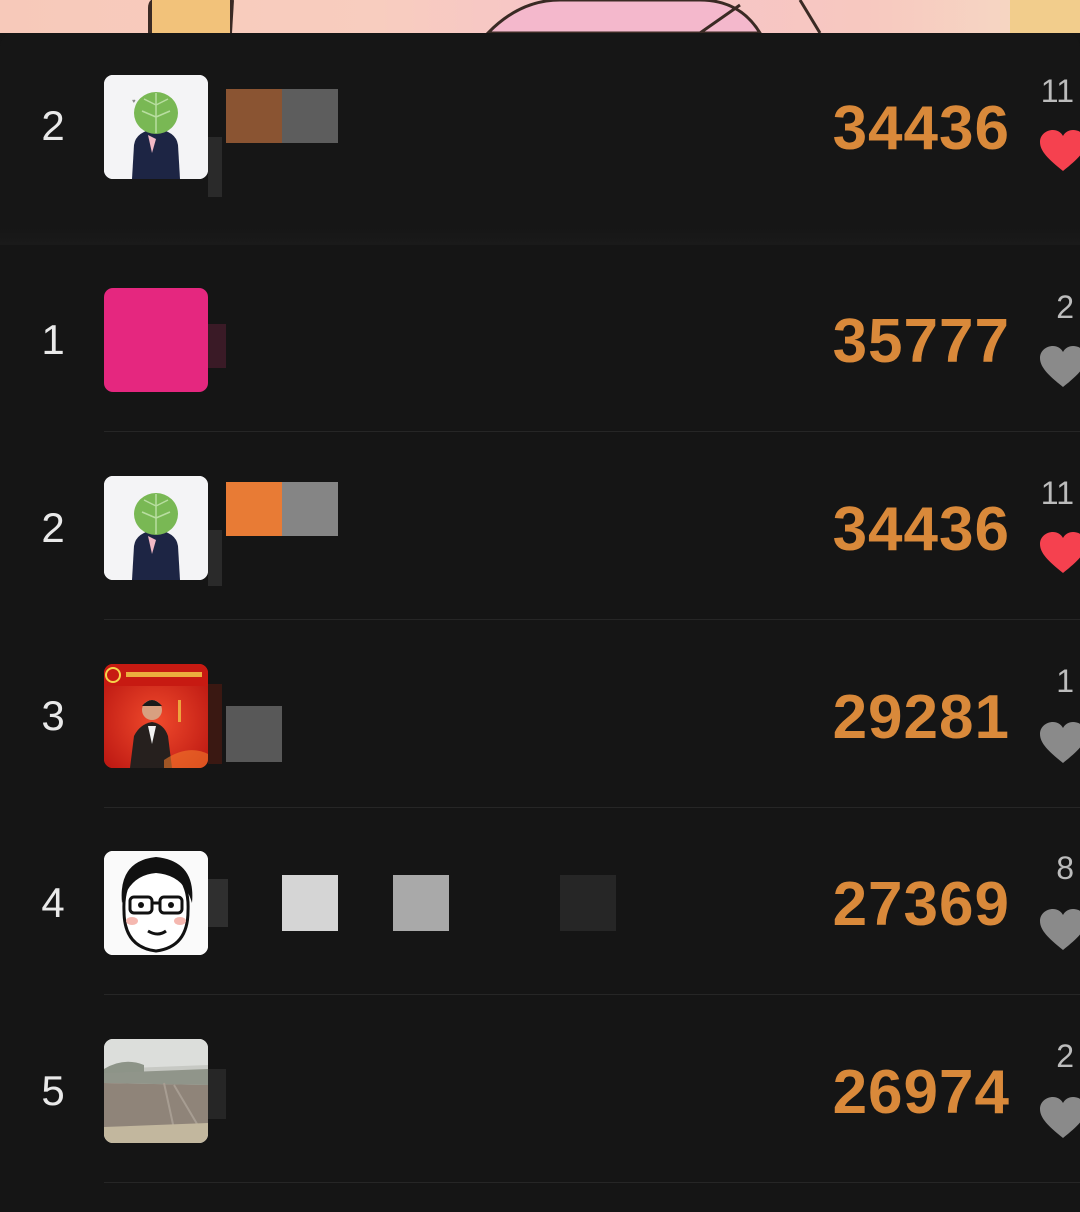 This screenshot has width=1080, height=1212. I want to click on banner-illustration, so click(540, 16).